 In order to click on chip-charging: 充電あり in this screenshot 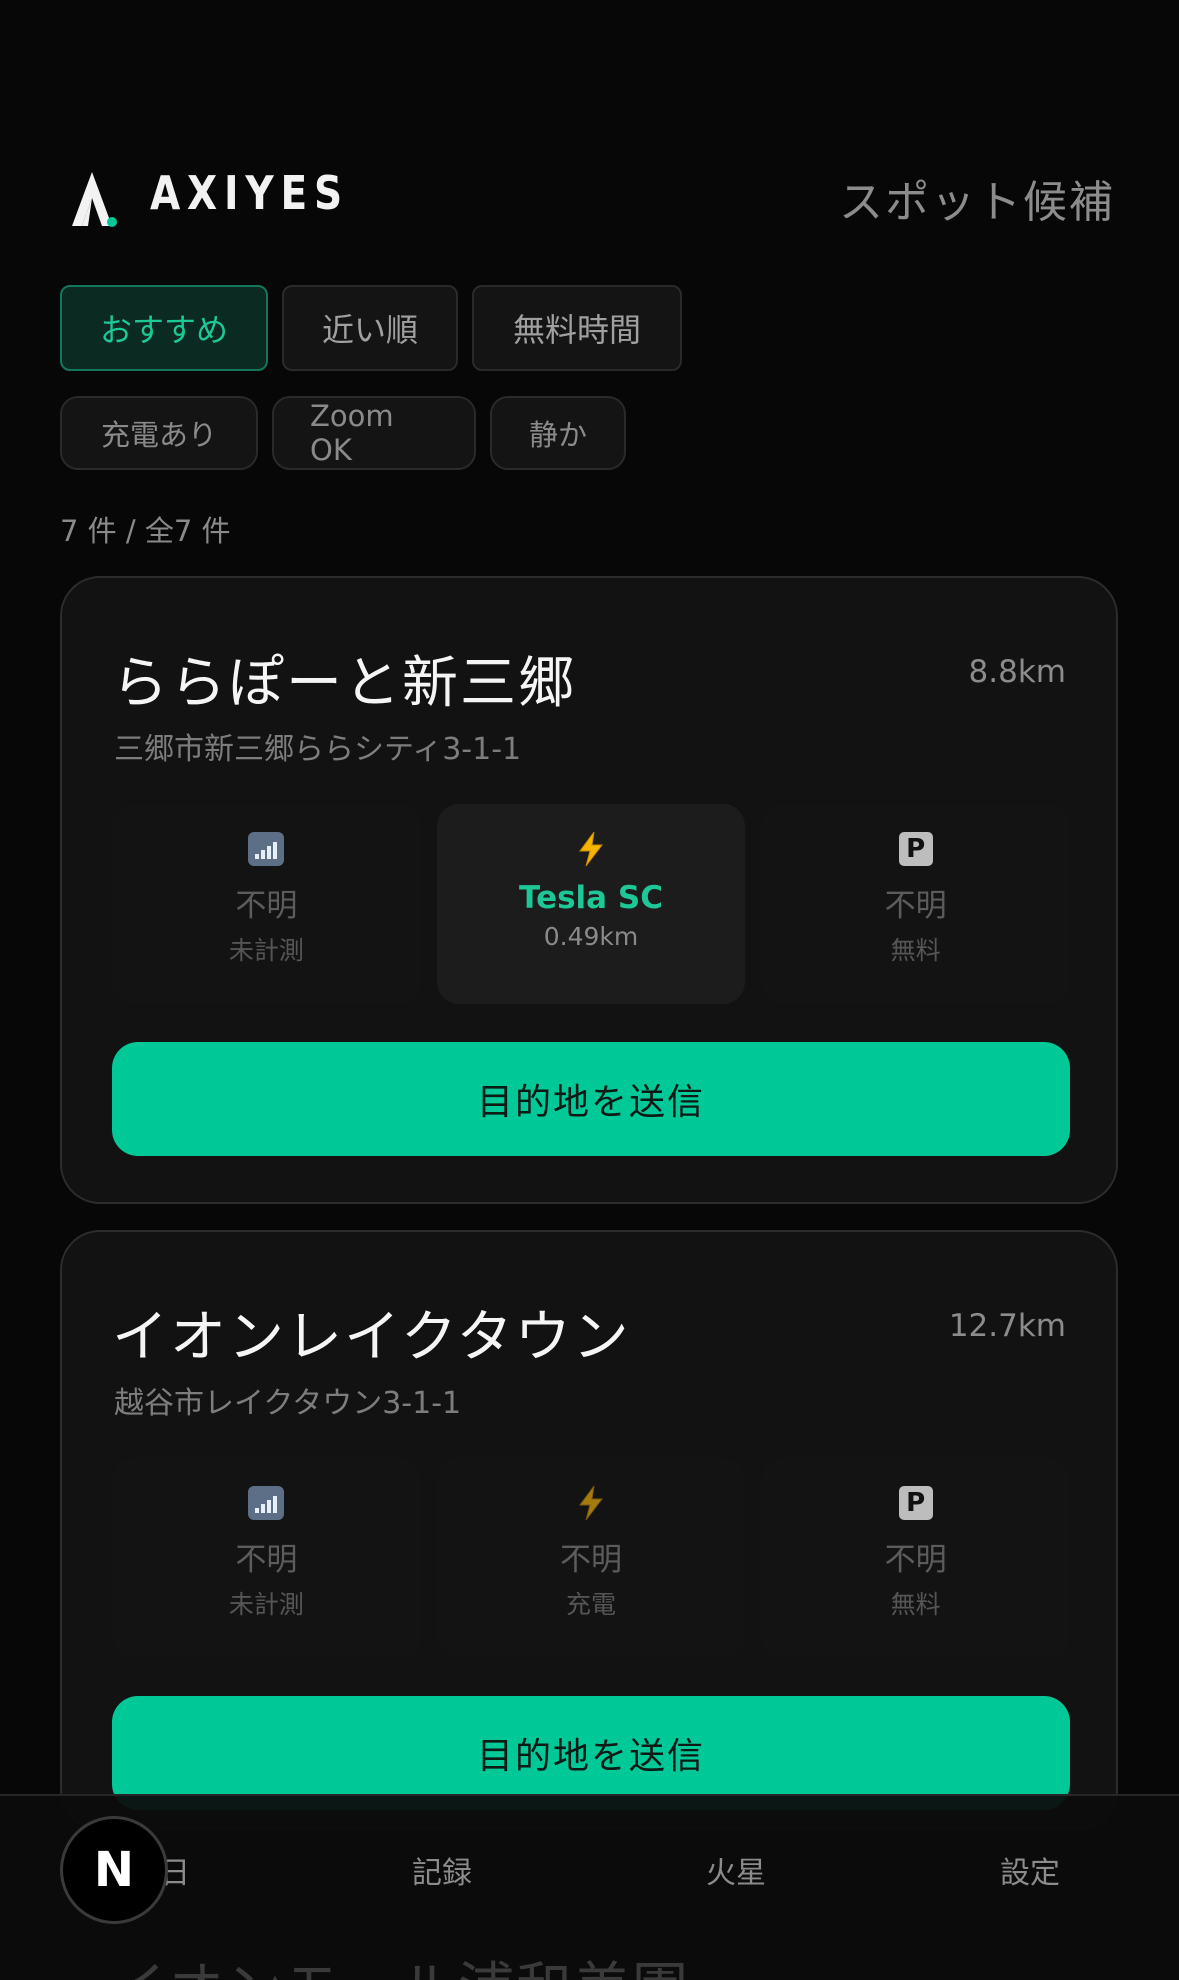, I will do `click(159, 433)`.